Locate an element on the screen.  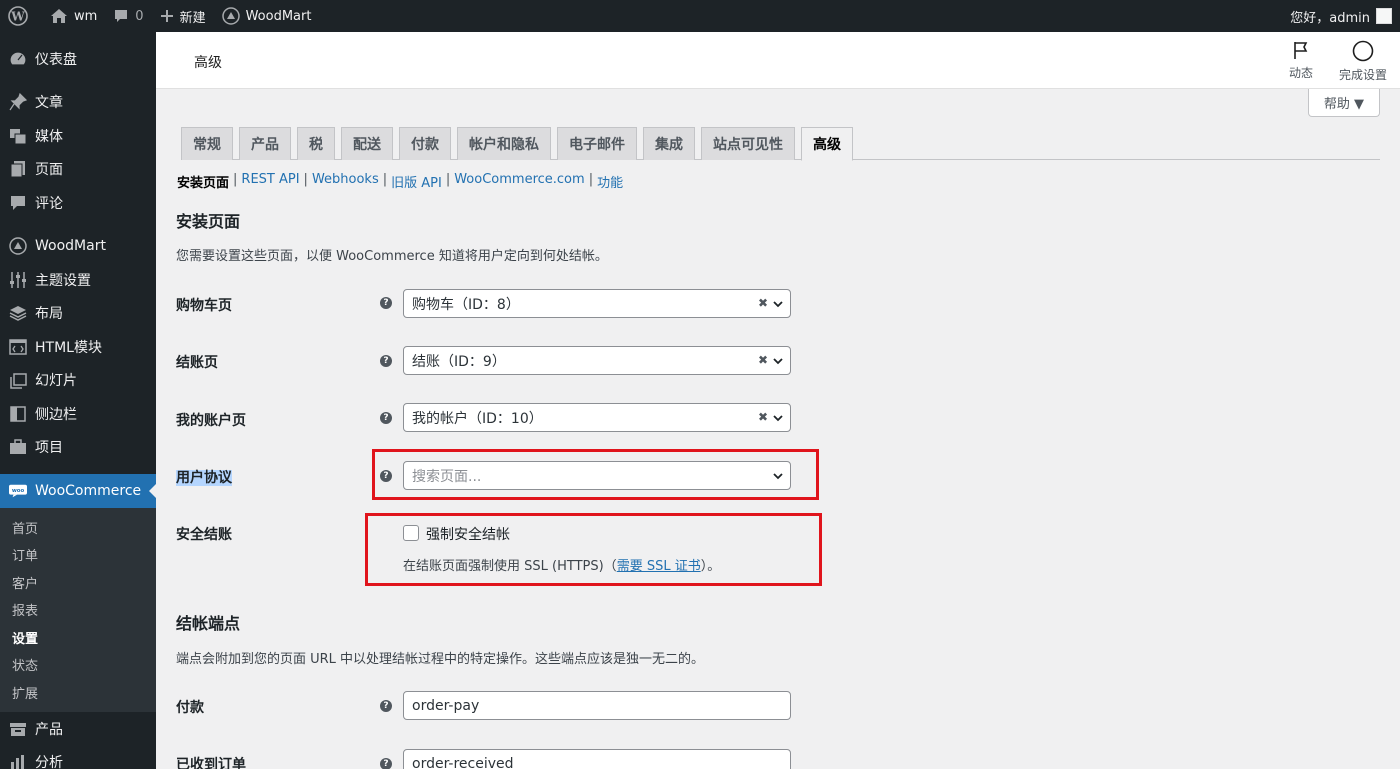
portfolio-icon is located at coordinates (18, 447).